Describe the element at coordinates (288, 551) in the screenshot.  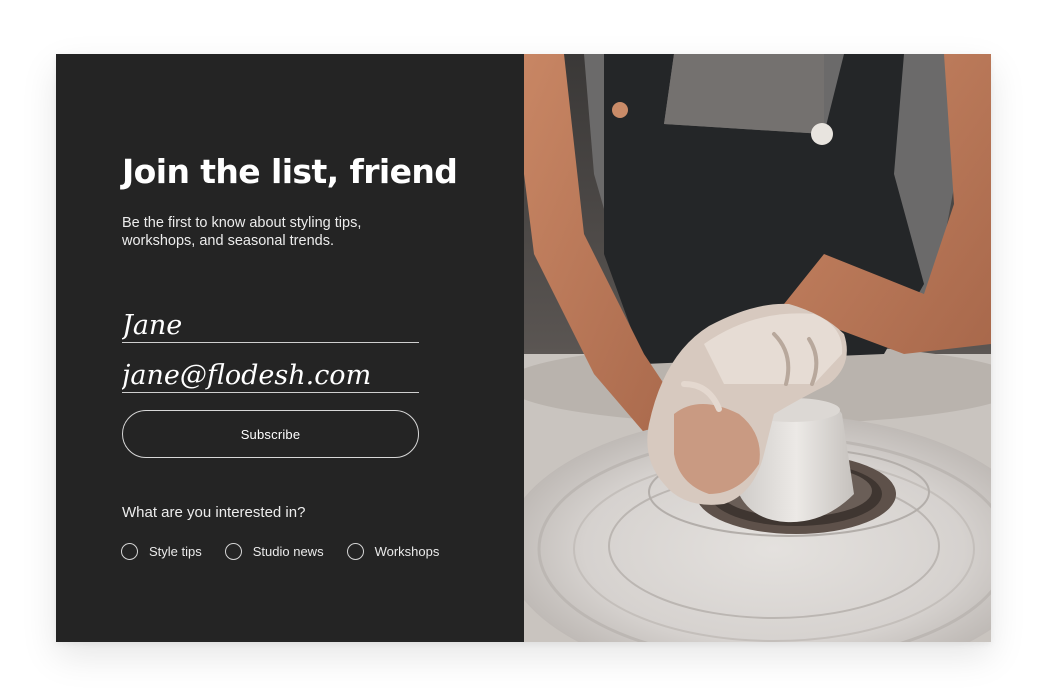
I see `option-label: Studio news` at that location.